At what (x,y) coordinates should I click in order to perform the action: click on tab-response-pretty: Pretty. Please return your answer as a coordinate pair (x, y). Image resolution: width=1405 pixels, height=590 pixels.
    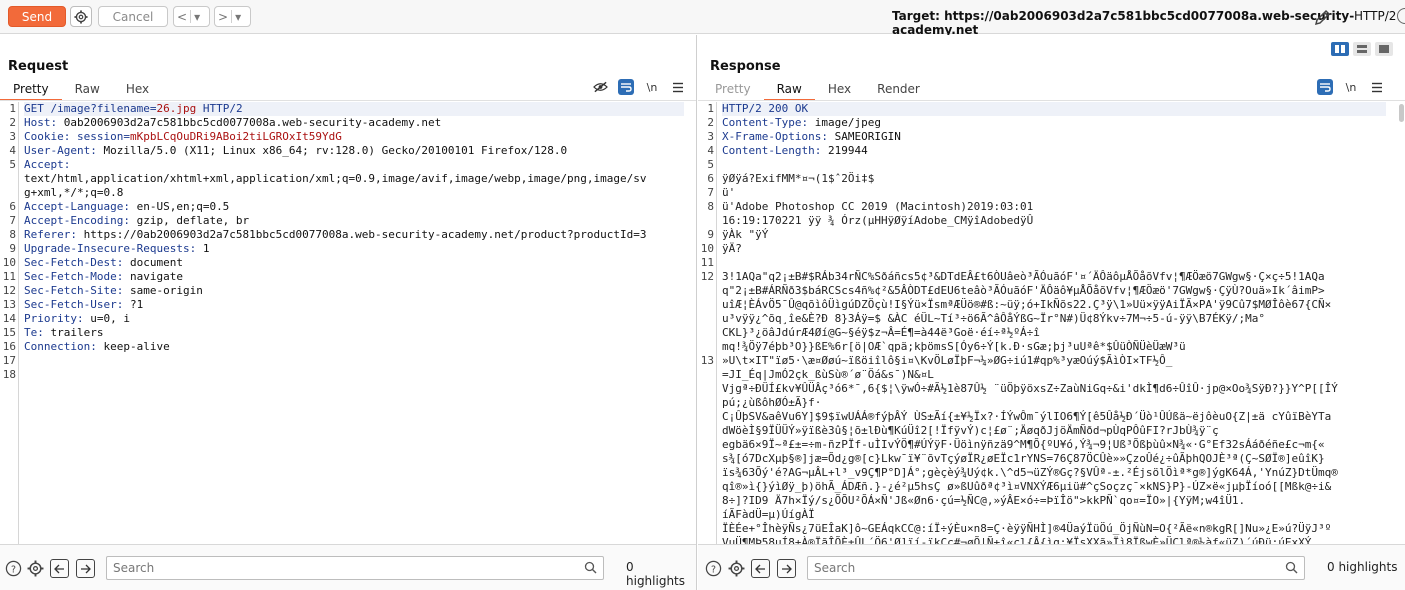
    Looking at the image, I should click on (733, 91).